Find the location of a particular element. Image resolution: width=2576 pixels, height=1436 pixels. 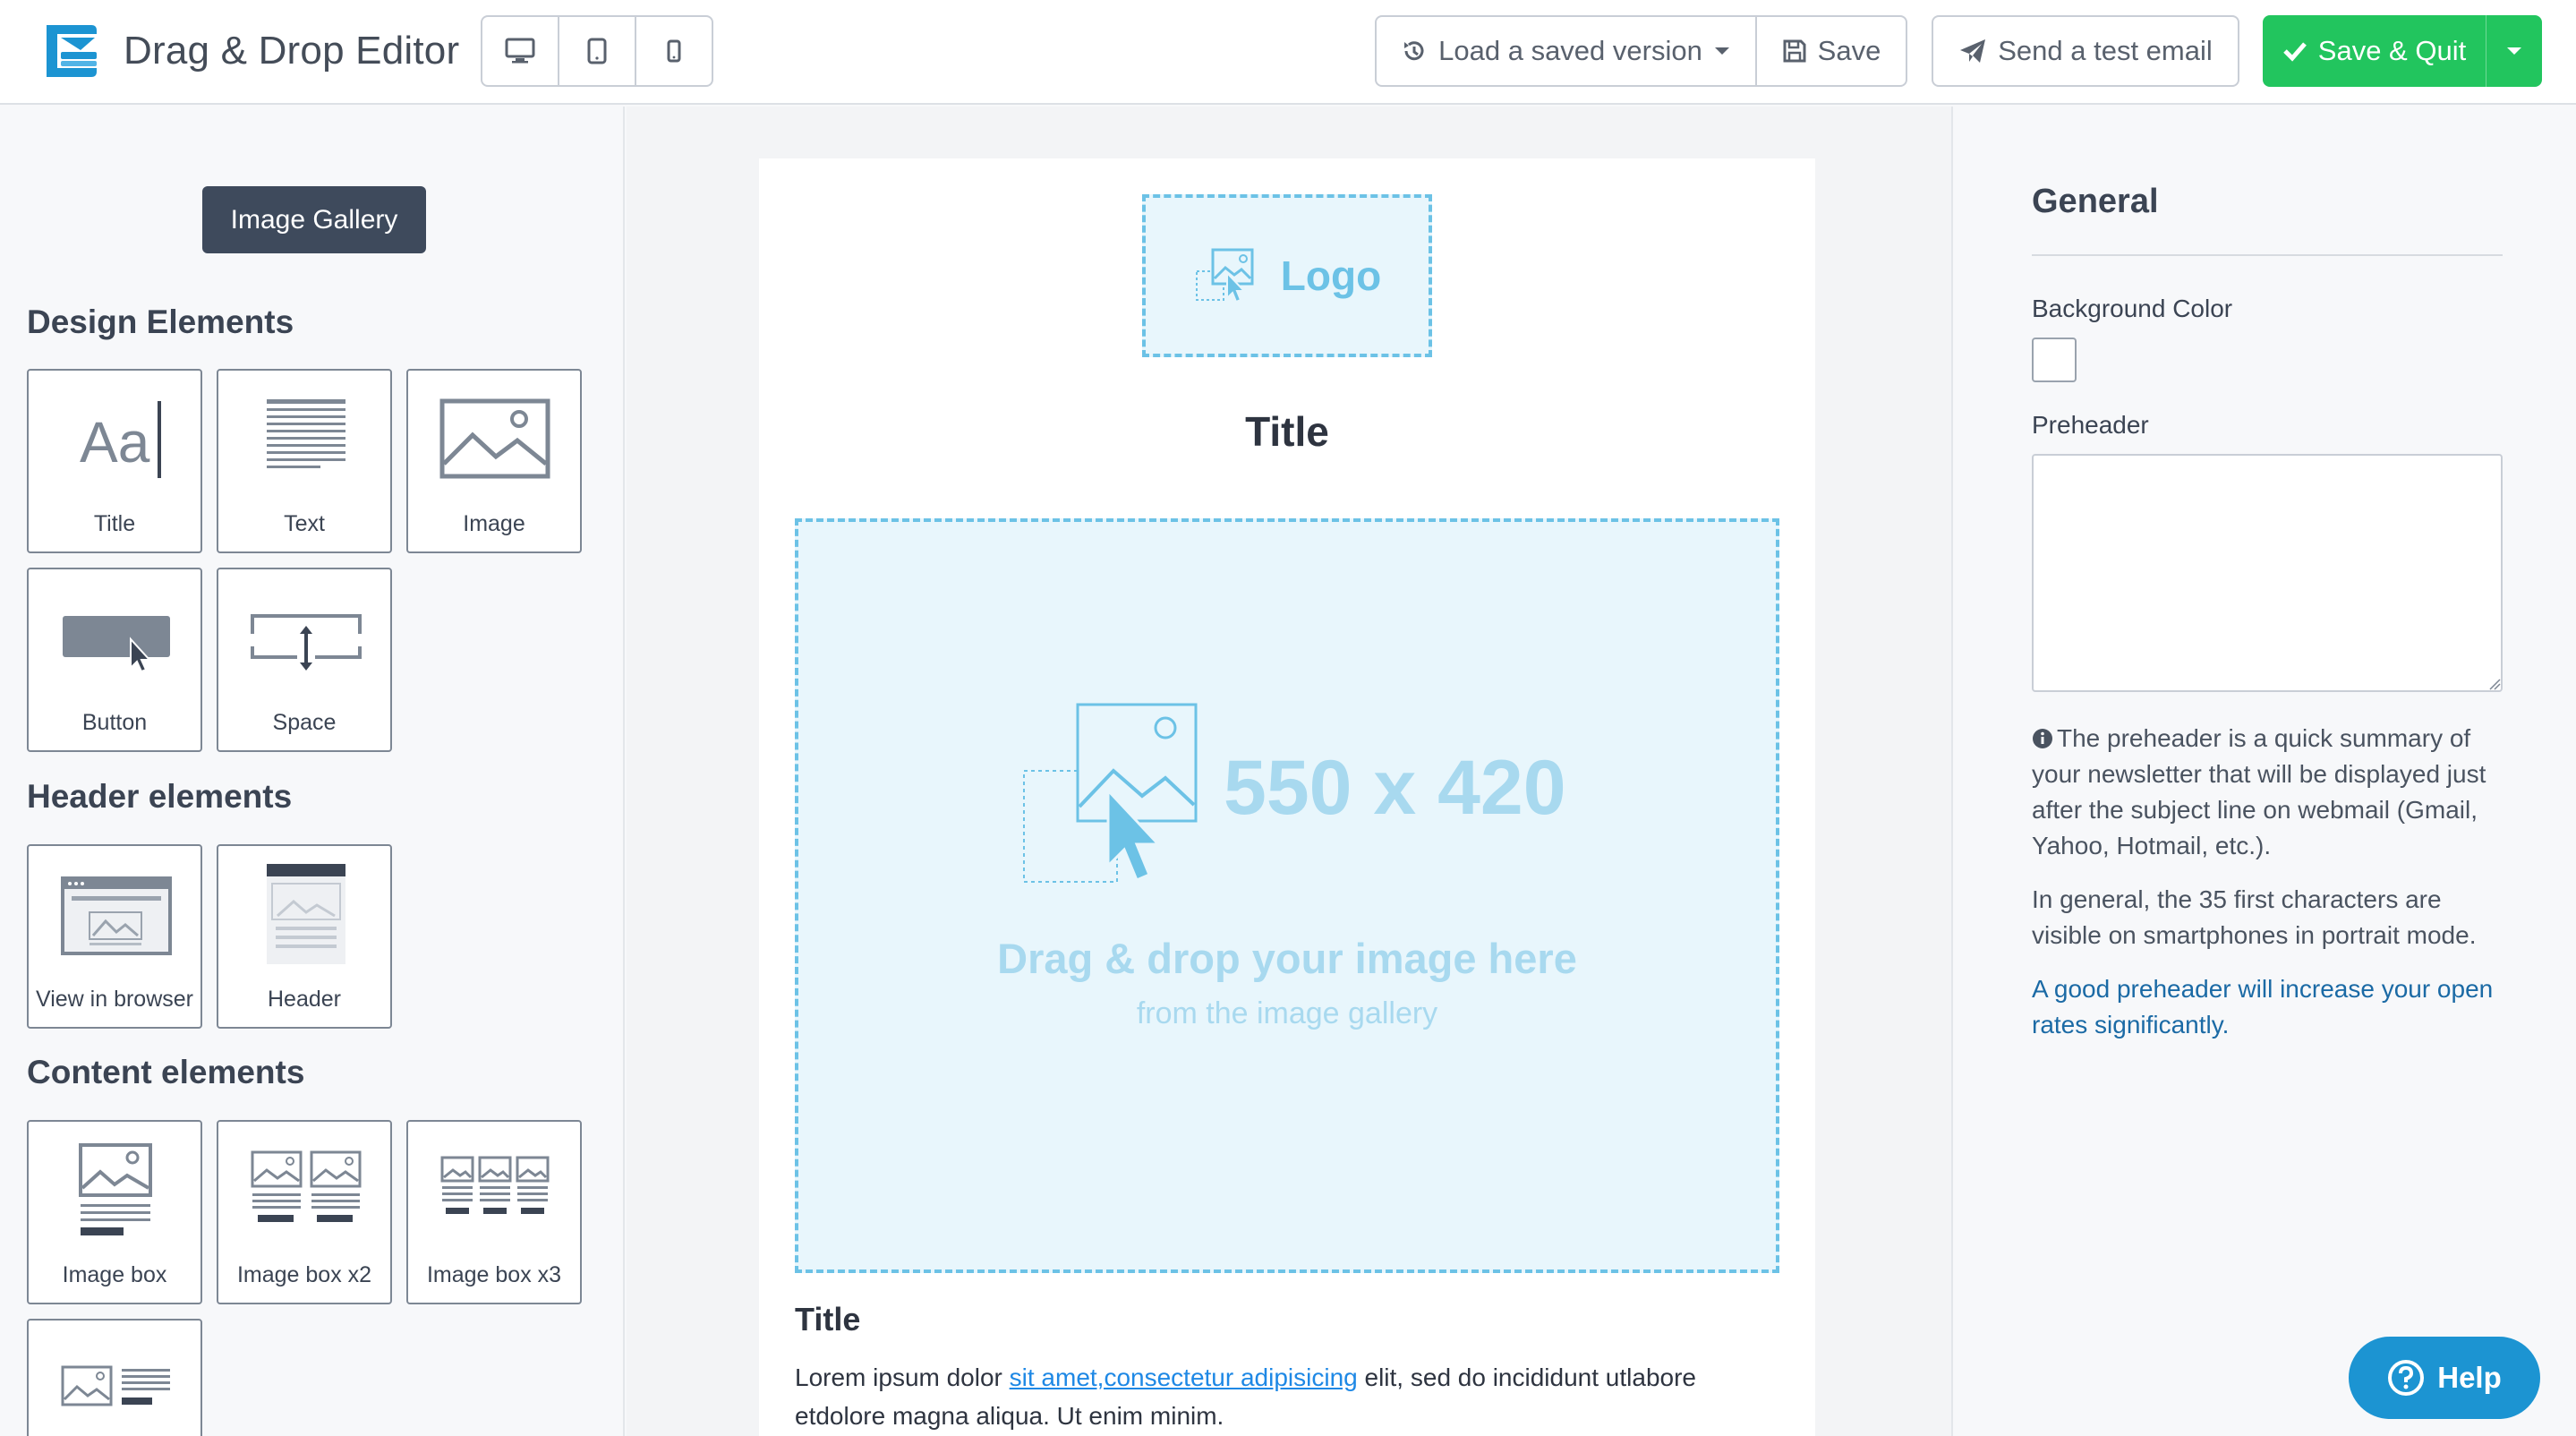

info-icon is located at coordinates (2042, 738).